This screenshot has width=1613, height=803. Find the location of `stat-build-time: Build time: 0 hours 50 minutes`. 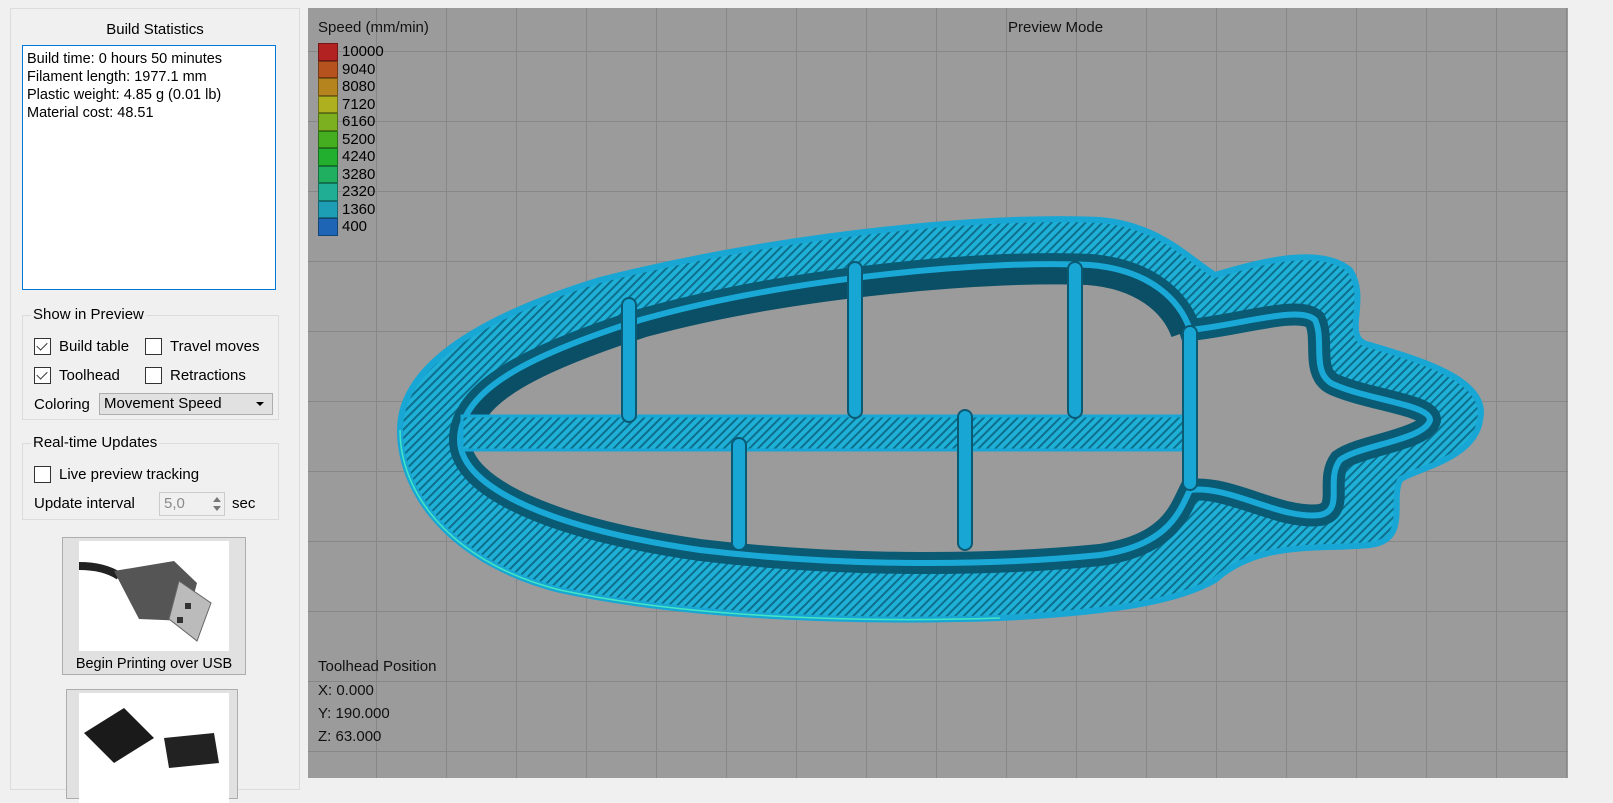

stat-build-time: Build time: 0 hours 50 minutes is located at coordinates (125, 59).